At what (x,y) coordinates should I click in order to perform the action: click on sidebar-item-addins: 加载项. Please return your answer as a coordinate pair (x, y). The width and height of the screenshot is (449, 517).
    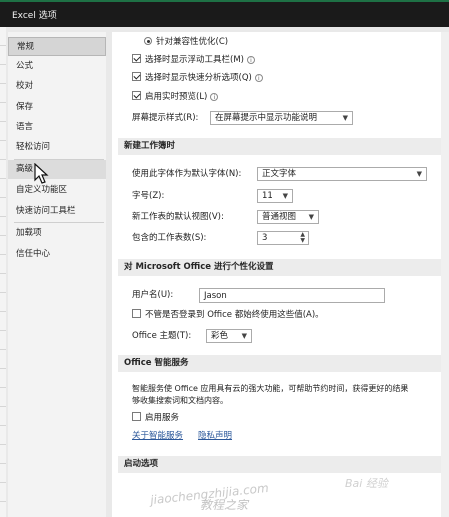
    Looking at the image, I should click on (57, 233).